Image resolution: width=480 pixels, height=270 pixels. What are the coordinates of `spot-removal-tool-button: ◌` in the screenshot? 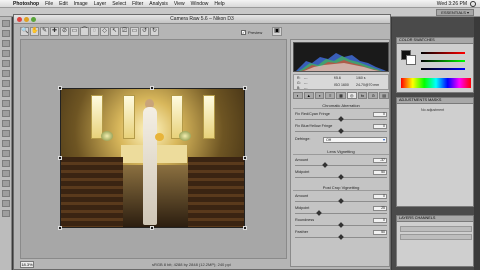 It's located at (94, 31).